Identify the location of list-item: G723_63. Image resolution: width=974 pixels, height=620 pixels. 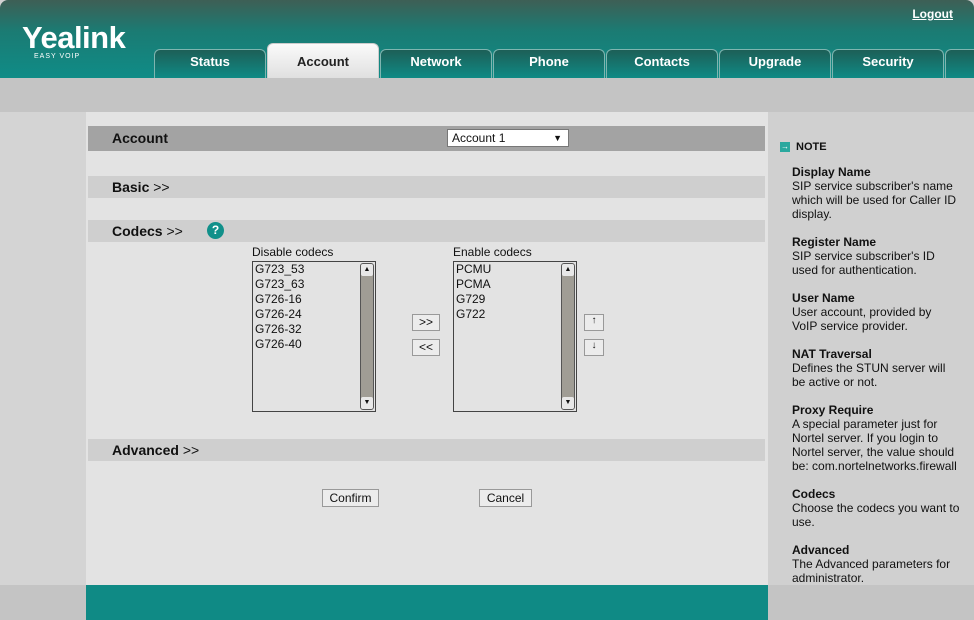
(314, 284).